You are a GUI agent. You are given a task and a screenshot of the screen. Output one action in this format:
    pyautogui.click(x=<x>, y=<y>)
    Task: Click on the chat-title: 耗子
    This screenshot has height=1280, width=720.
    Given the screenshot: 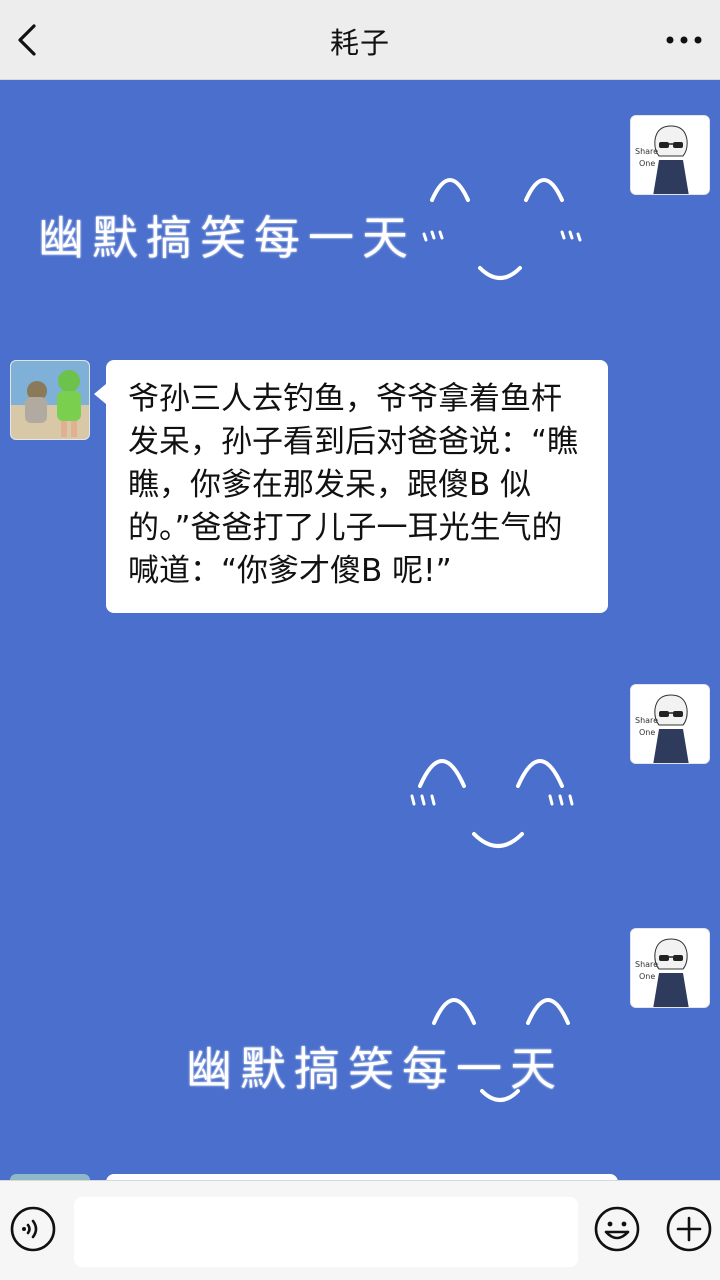 What is the action you would take?
    pyautogui.click(x=359, y=43)
    